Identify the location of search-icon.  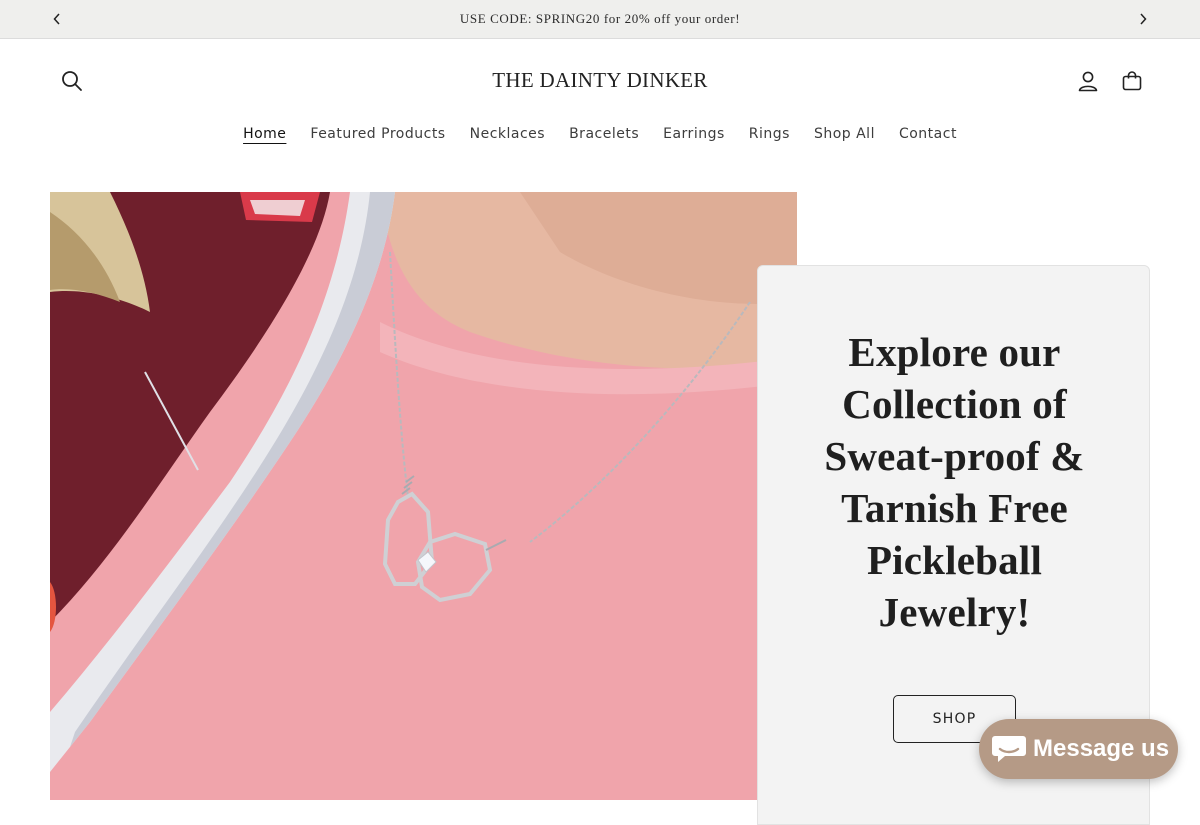
(72, 81).